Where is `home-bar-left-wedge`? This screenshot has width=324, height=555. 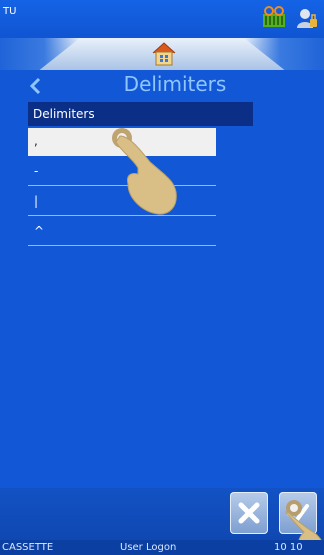 home-bar-left-wedge is located at coordinates (40, 54).